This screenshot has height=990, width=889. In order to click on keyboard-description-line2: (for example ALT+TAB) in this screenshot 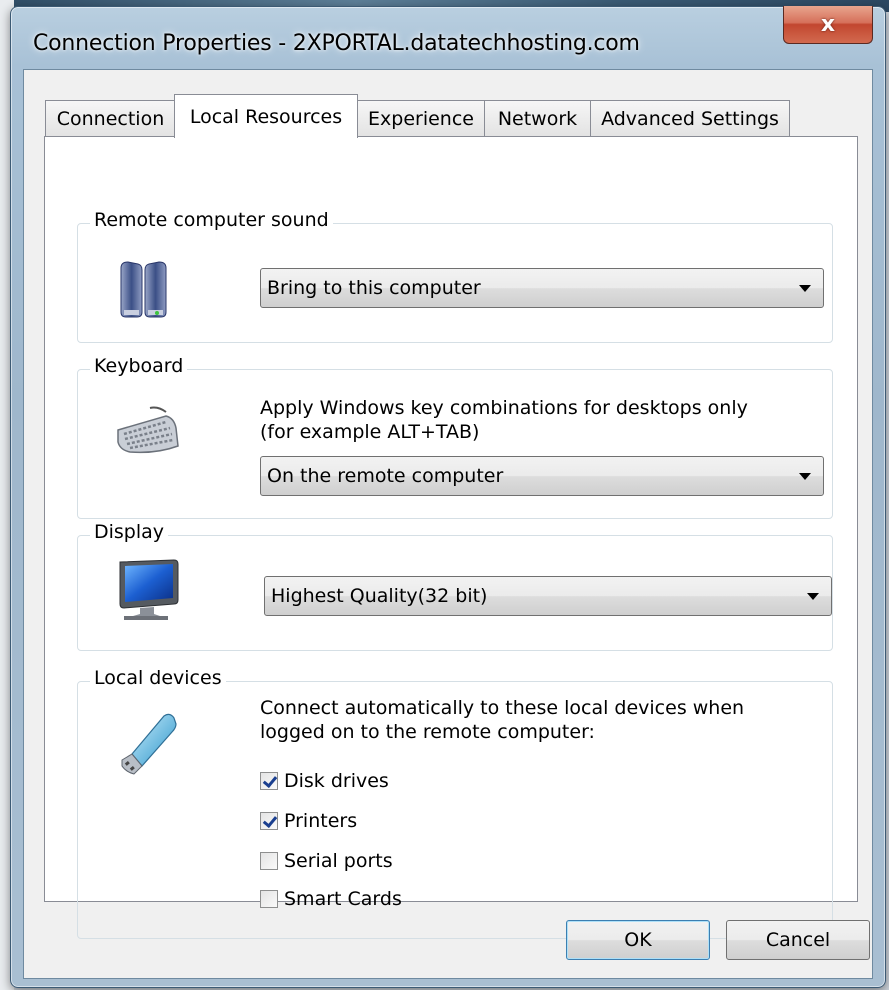, I will do `click(370, 432)`.